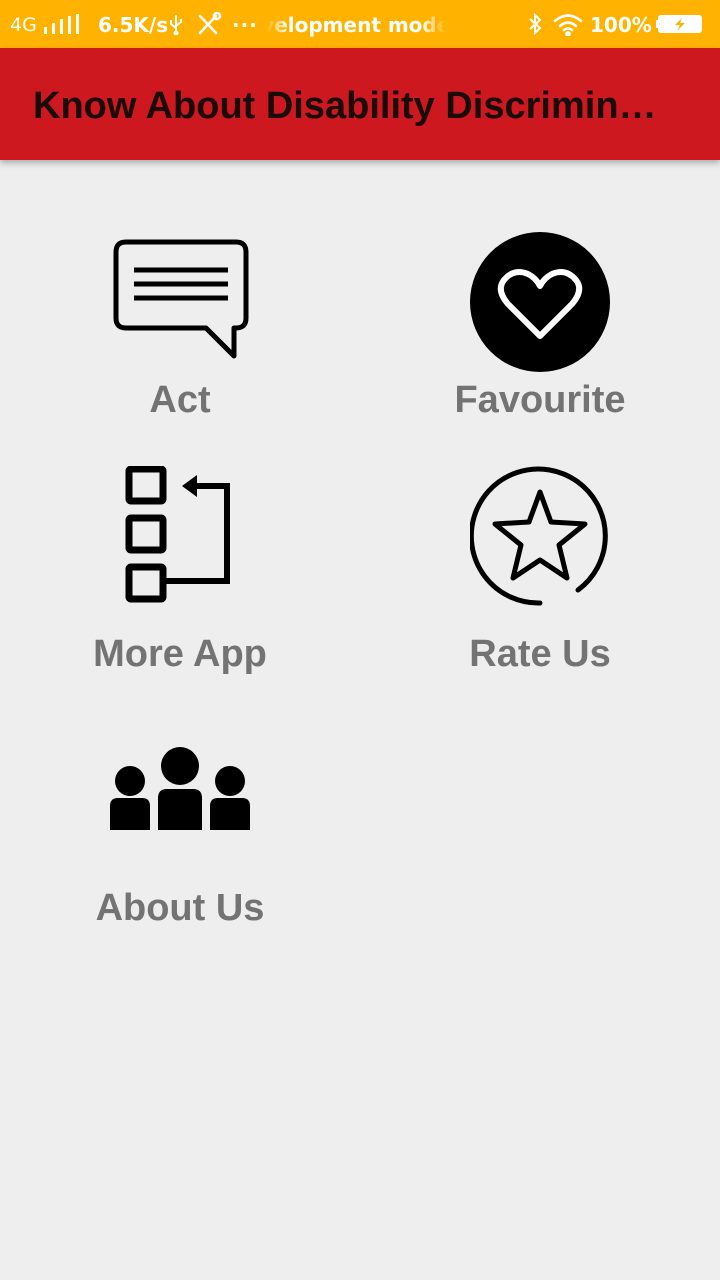  I want to click on star-icon, so click(539, 536).